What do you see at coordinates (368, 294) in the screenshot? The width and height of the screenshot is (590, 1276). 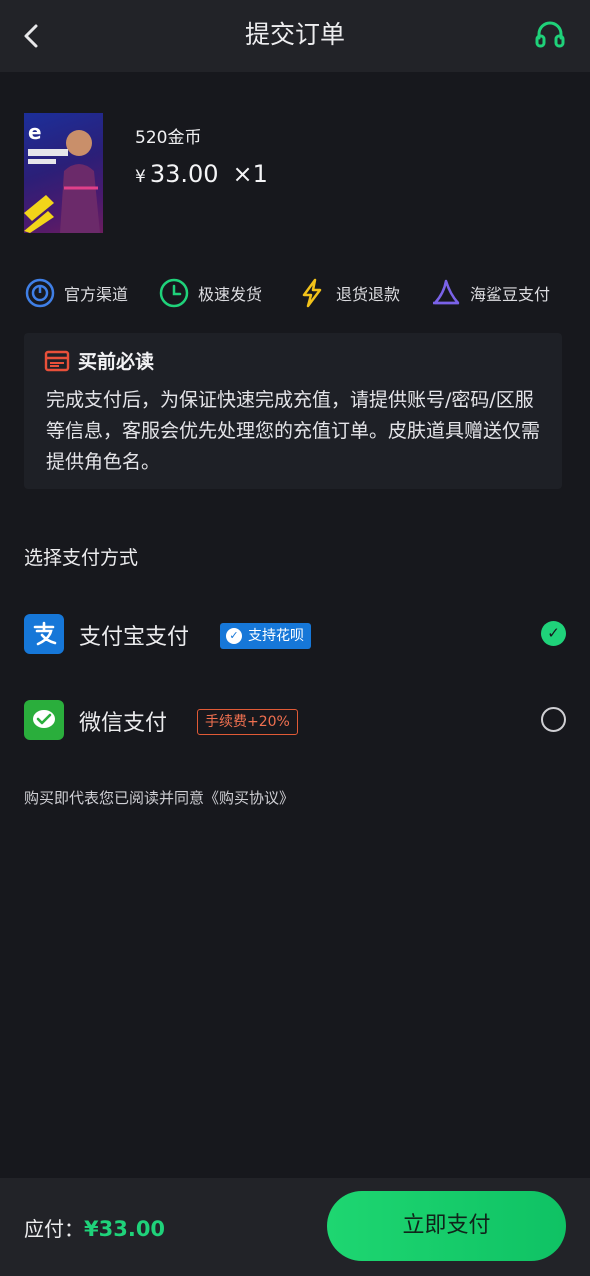 I see `badge-label: 退货退款` at bounding box center [368, 294].